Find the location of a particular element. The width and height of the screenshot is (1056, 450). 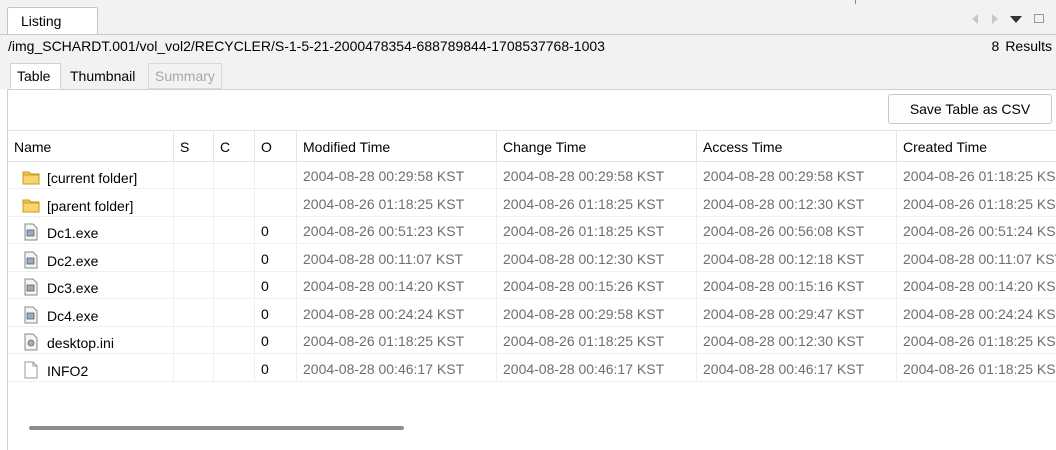

column-header-modified-time: Modified Time is located at coordinates (397, 146).